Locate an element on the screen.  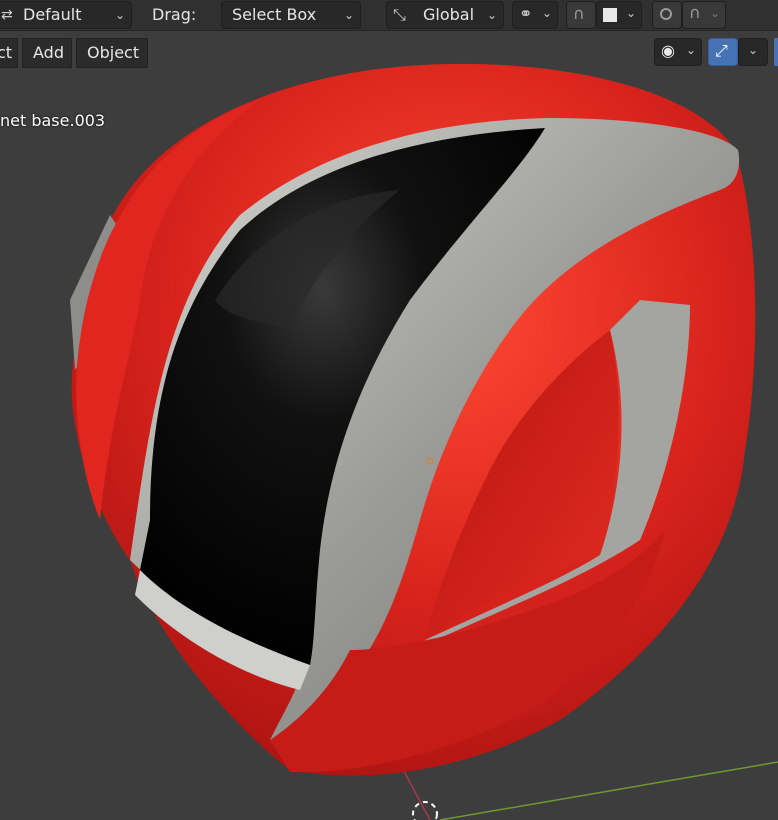
orientation-dropdown: ⇄ Default ⌄ is located at coordinates (66, 15).